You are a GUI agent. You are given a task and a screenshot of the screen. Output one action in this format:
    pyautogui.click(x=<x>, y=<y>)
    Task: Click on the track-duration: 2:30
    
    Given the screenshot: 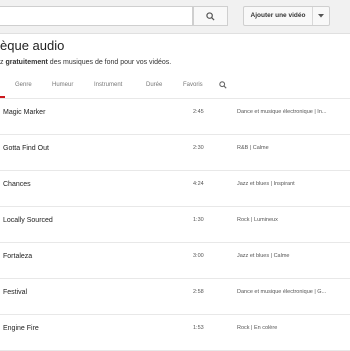 What is the action you would take?
    pyautogui.click(x=198, y=148)
    